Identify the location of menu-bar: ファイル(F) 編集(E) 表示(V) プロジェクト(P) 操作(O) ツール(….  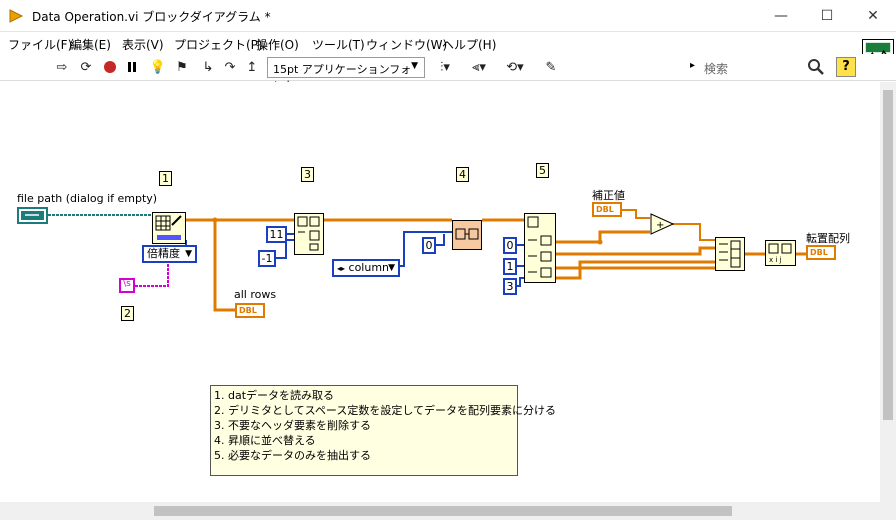
(448, 43).